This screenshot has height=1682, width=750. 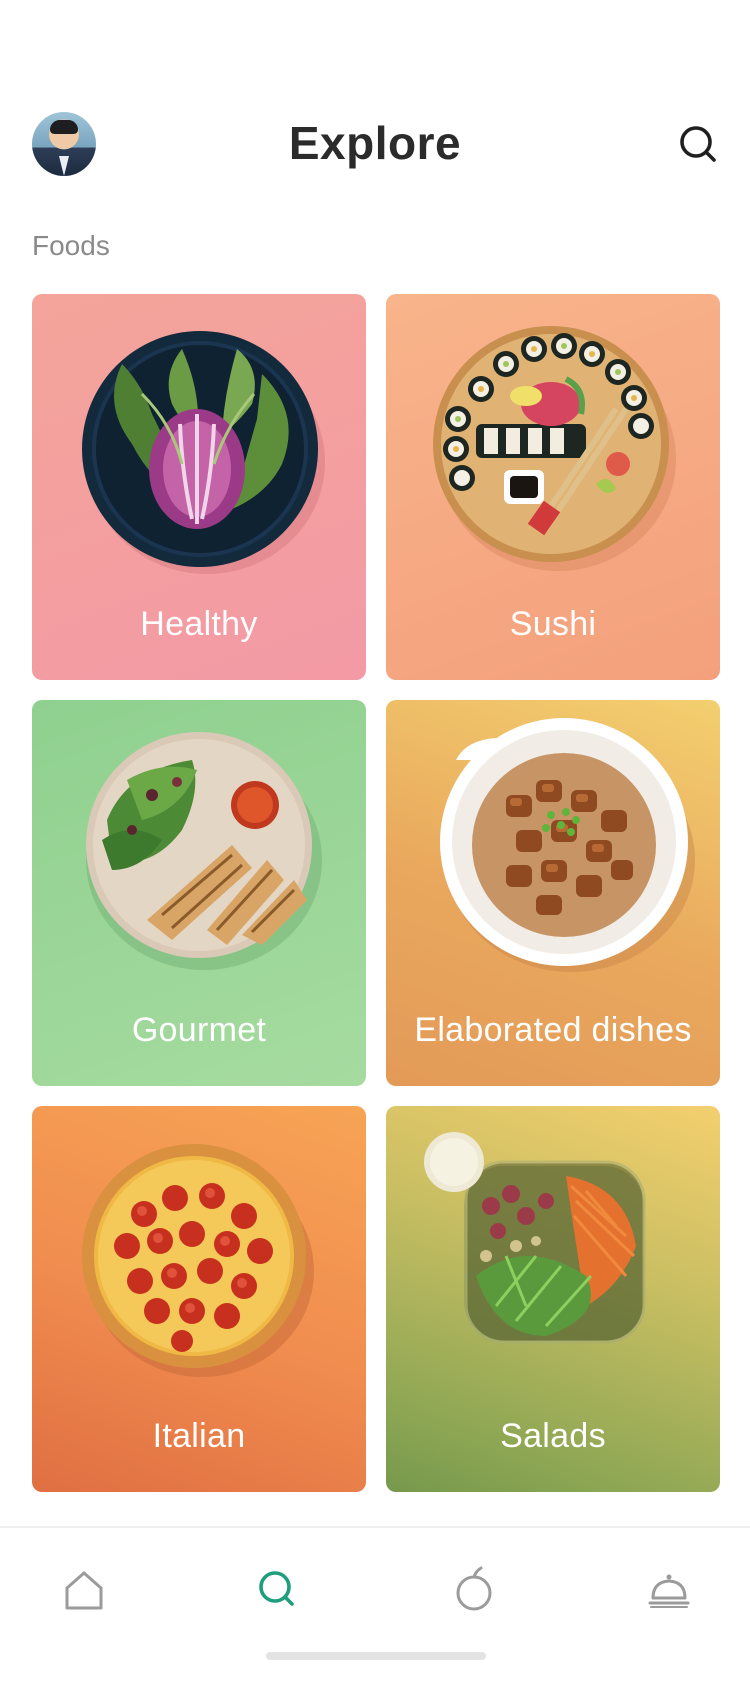 What do you see at coordinates (71, 245) in the screenshot?
I see `section-label: Foods` at bounding box center [71, 245].